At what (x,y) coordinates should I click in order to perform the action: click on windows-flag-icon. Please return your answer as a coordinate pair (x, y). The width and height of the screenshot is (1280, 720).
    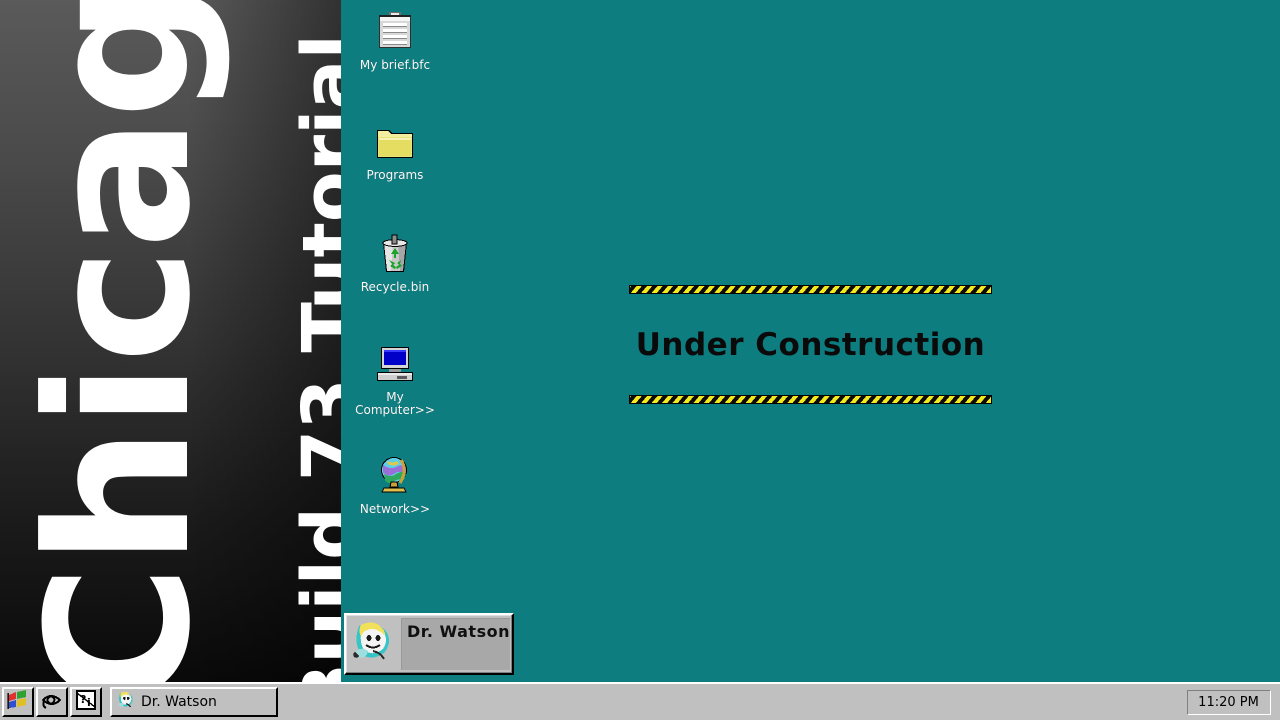
    Looking at the image, I should click on (18, 702).